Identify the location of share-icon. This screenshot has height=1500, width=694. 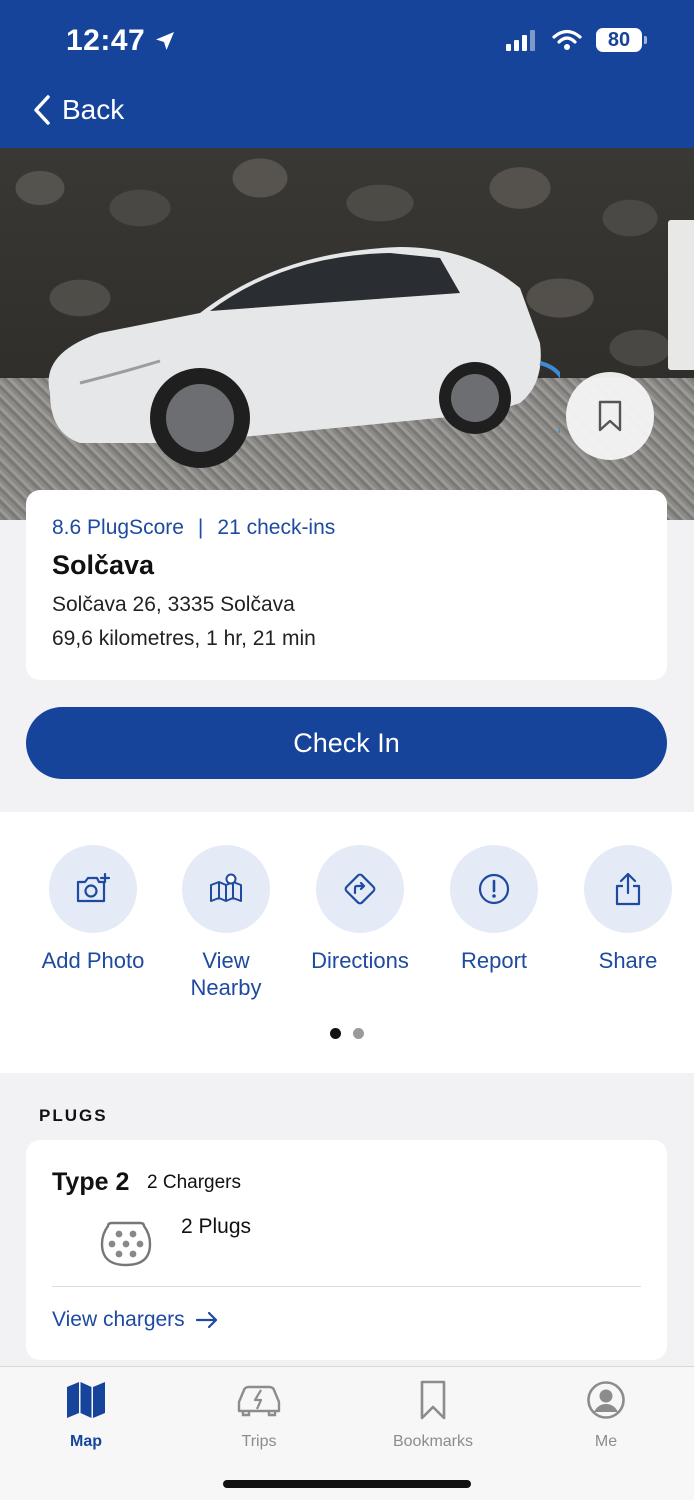
(628, 889).